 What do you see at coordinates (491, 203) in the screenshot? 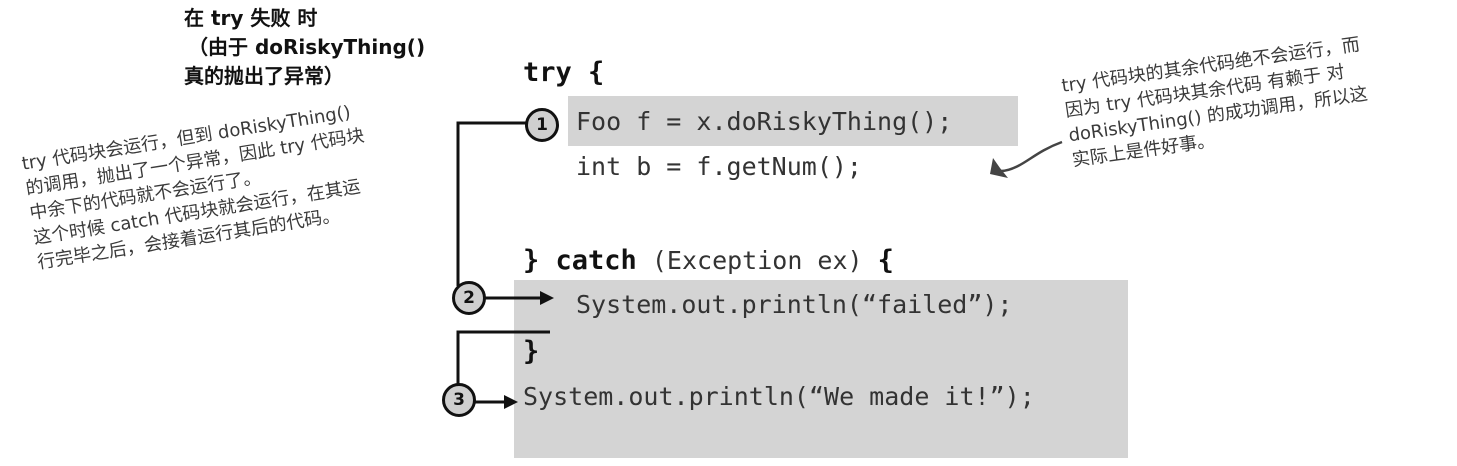
I see `arrow-step1-to-step2` at bounding box center [491, 203].